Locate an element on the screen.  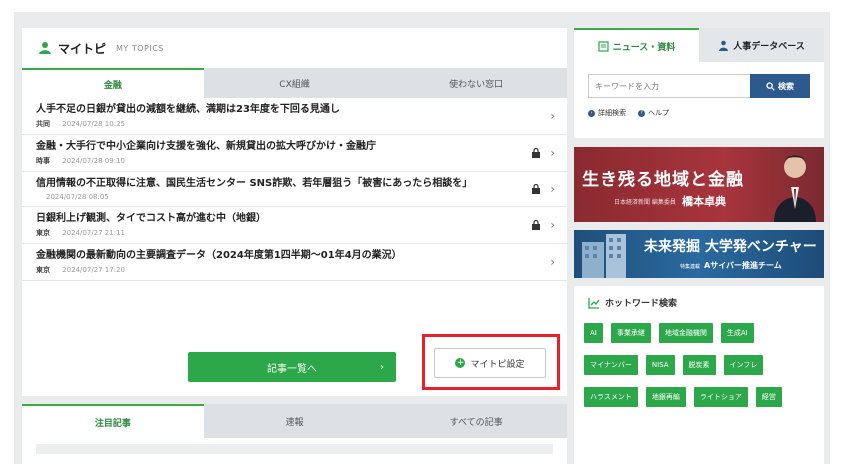
search-tabs: ニュース・資料 人事データベース is located at coordinates (699, 45).